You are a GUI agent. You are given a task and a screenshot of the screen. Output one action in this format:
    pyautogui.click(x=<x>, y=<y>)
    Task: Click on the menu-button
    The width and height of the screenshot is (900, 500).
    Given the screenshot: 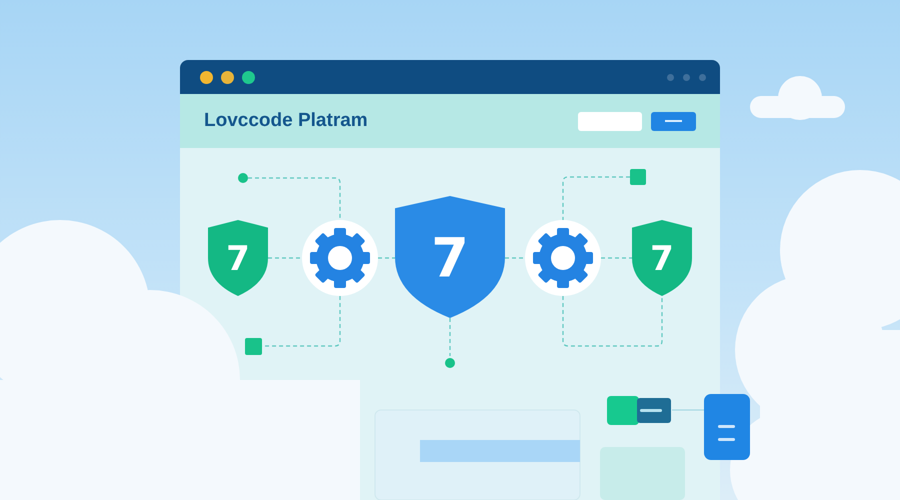 What is the action you would take?
    pyautogui.click(x=673, y=121)
    